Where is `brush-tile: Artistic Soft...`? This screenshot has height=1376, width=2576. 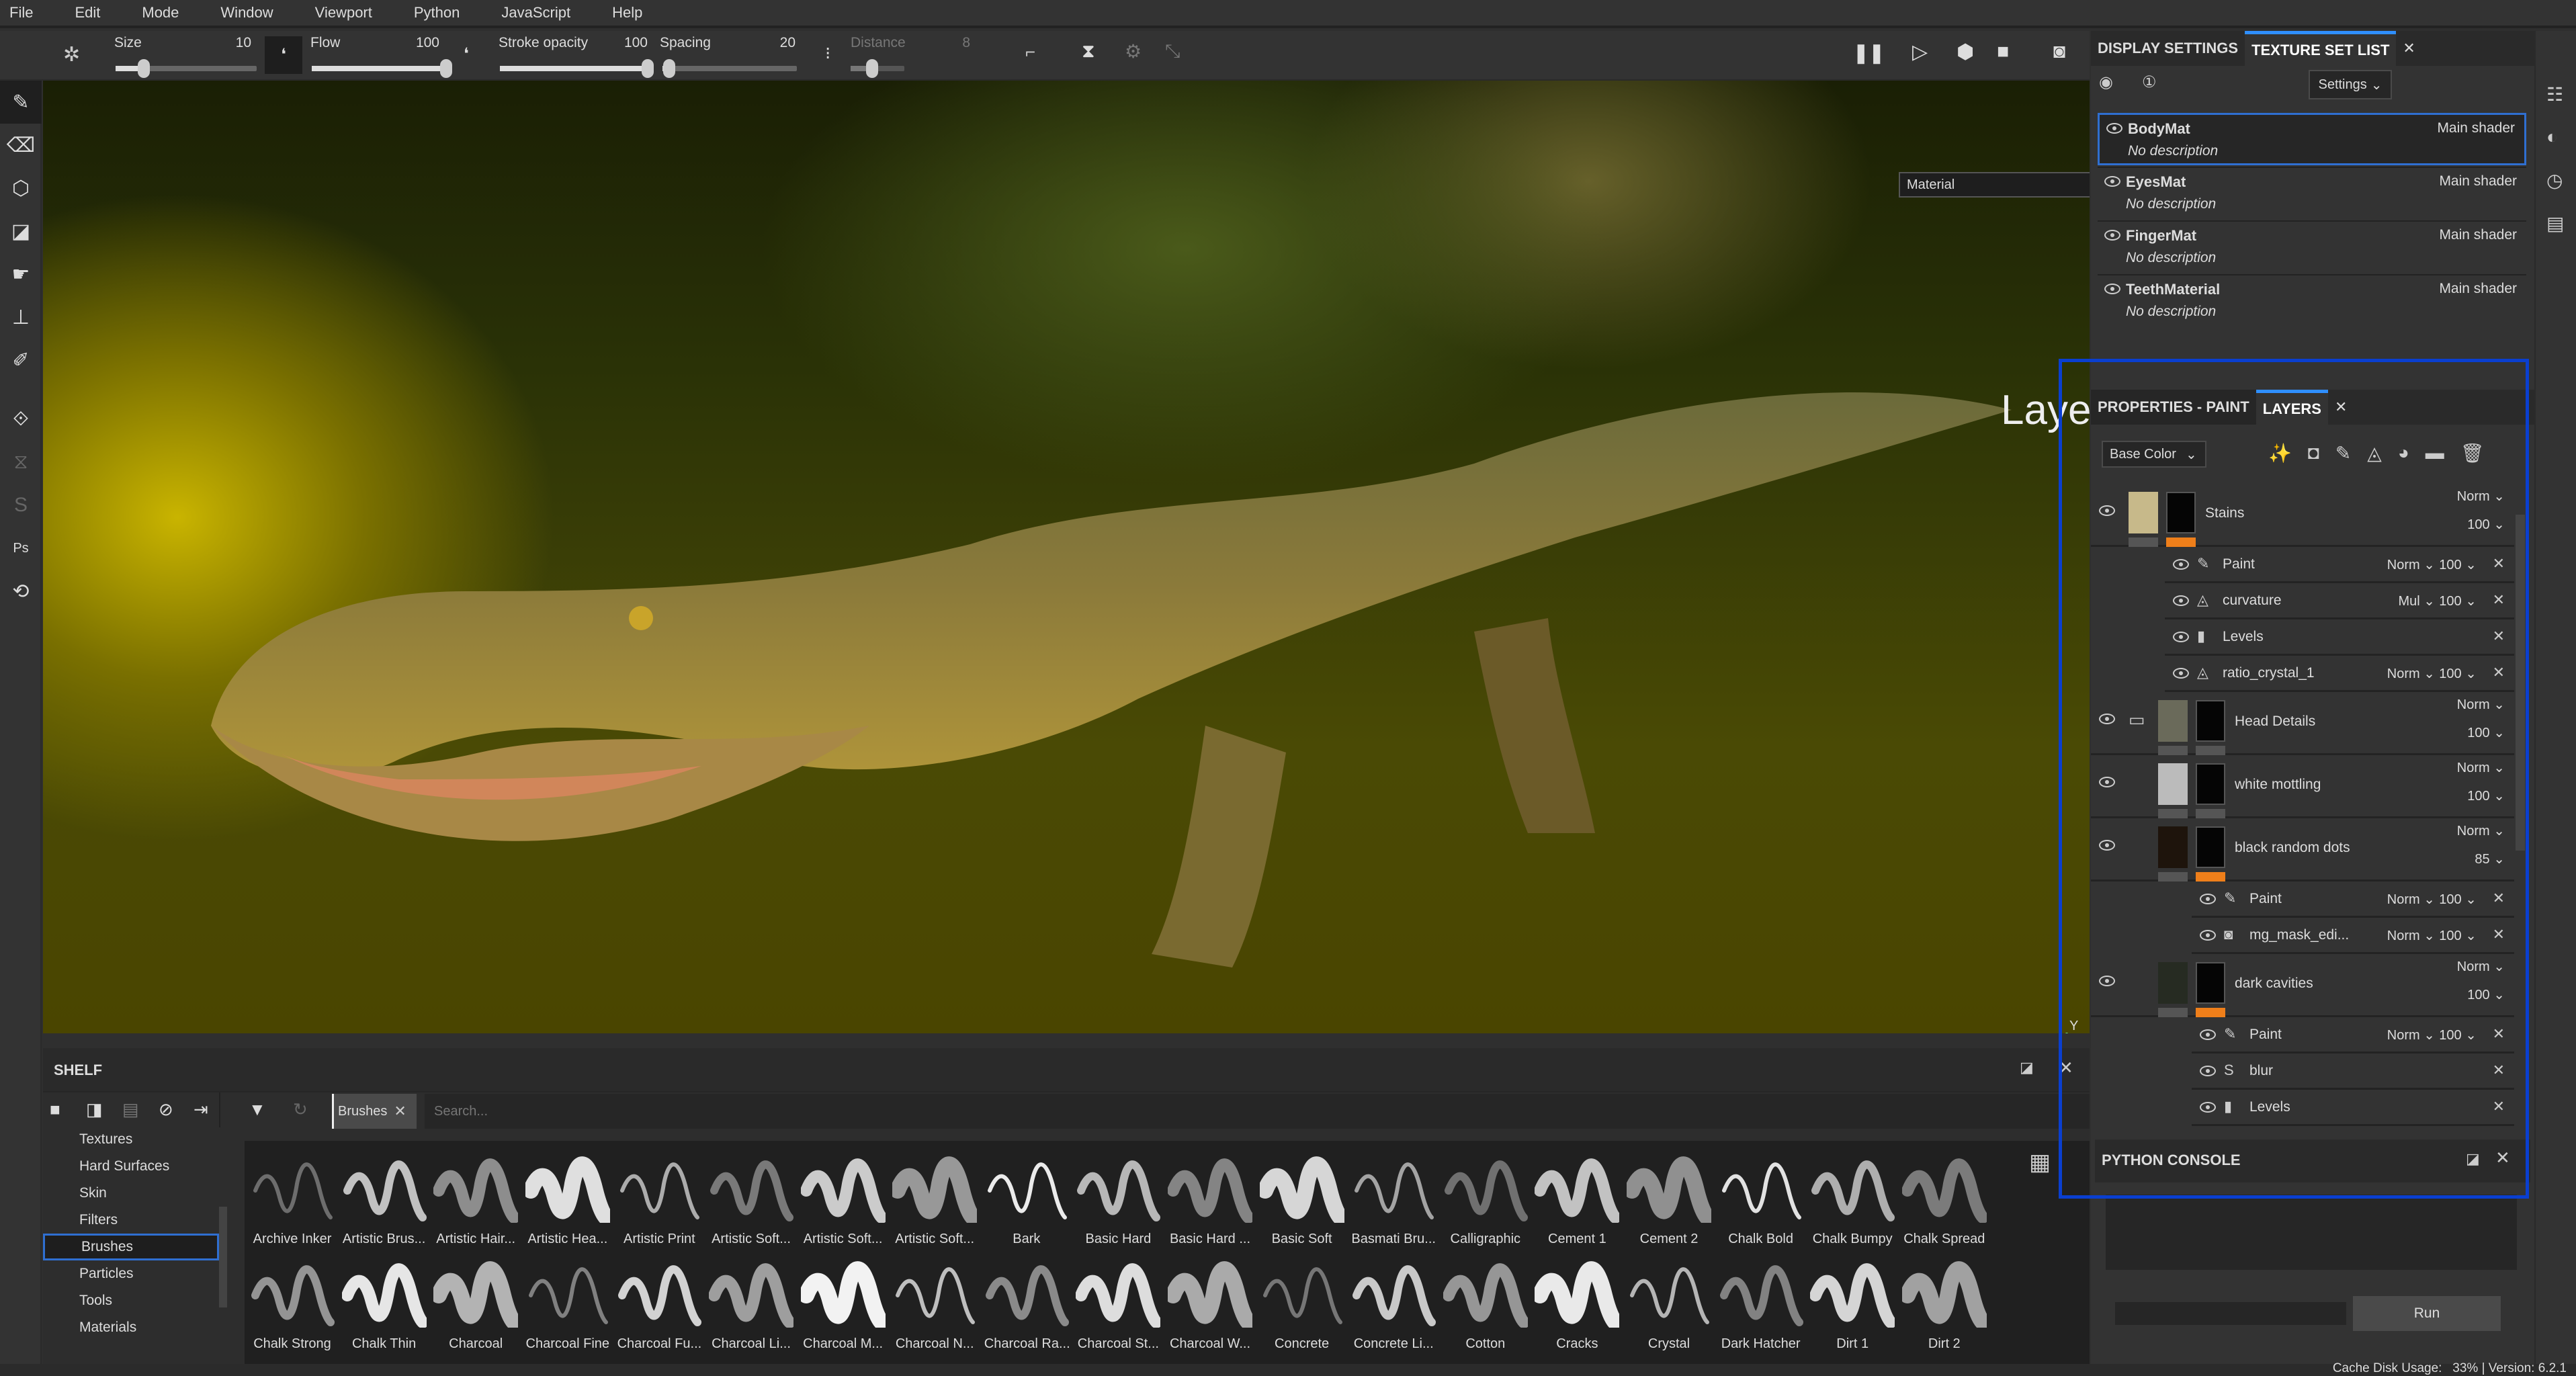
brush-tile: Artistic Soft... is located at coordinates (751, 1198).